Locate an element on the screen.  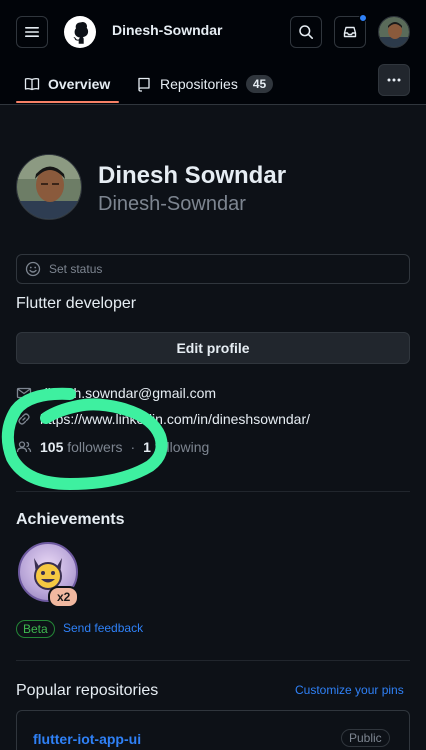
profile-follow-stats: 105 followers · 1 following is located at coordinates (112, 447).